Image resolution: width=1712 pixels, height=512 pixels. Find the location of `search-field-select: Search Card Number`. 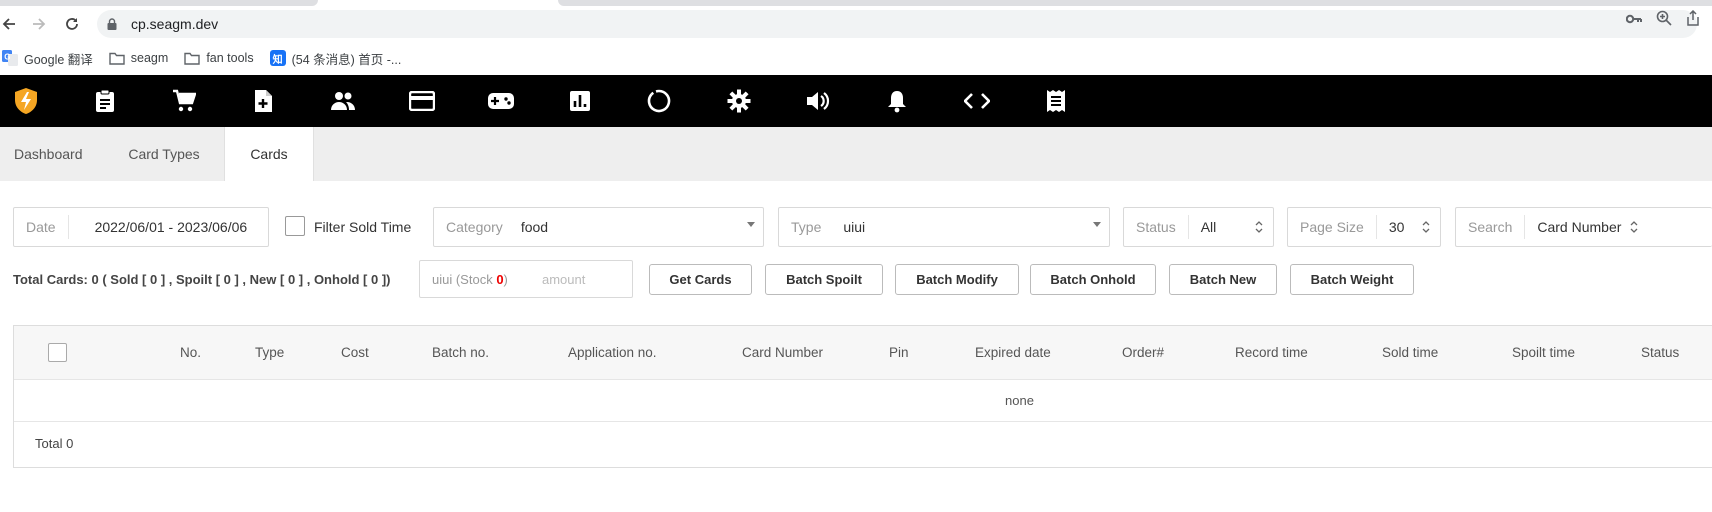

search-field-select: Search Card Number is located at coordinates (1583, 227).